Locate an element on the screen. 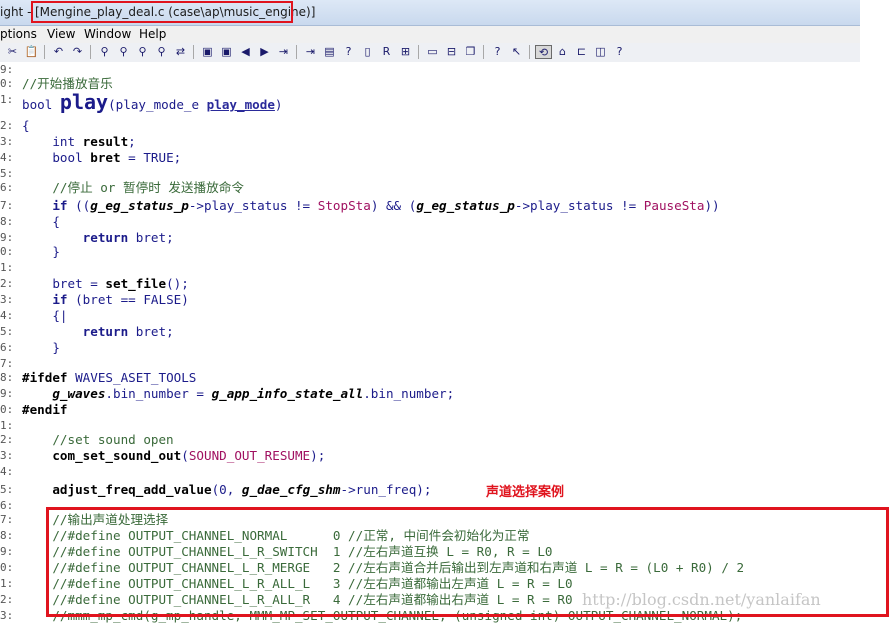 The width and height of the screenshot is (895, 624). menu-bar: ptions View Window Help is located at coordinates (430, 34).